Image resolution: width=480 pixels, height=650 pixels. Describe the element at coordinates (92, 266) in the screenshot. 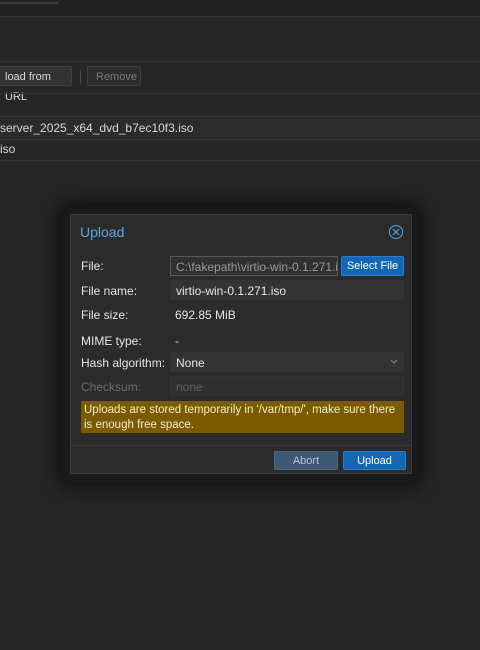

I see `file-label: File:` at that location.